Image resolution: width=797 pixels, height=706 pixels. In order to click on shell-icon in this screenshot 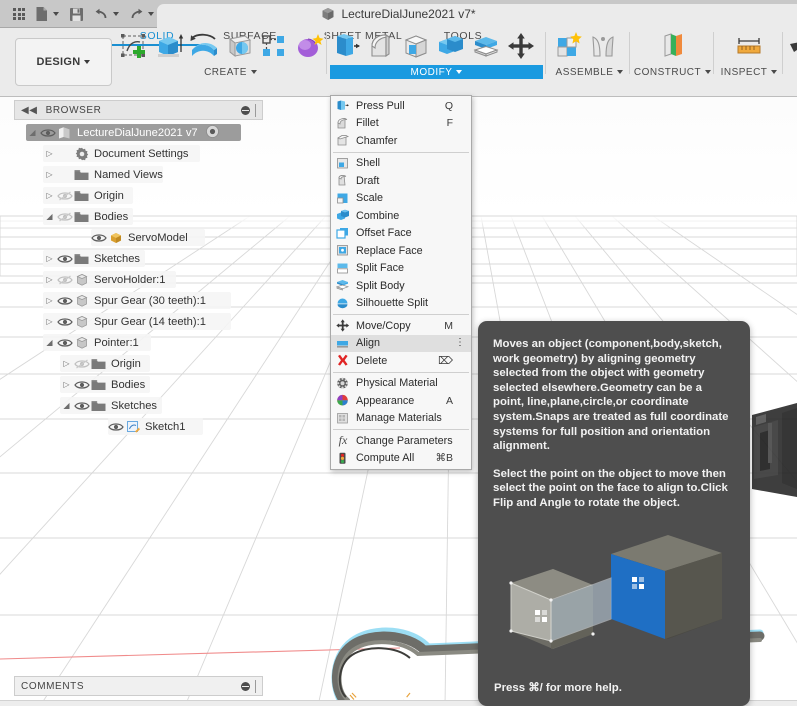, I will do `click(416, 46)`.